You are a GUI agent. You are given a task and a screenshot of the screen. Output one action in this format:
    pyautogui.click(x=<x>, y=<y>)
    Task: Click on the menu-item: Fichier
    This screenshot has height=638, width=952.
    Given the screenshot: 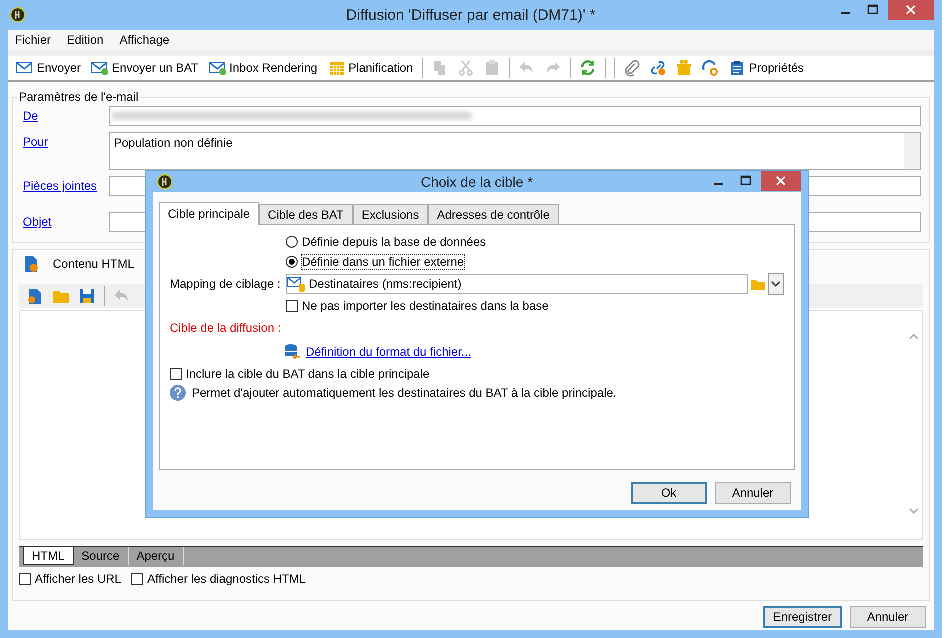 What is the action you would take?
    pyautogui.click(x=33, y=40)
    